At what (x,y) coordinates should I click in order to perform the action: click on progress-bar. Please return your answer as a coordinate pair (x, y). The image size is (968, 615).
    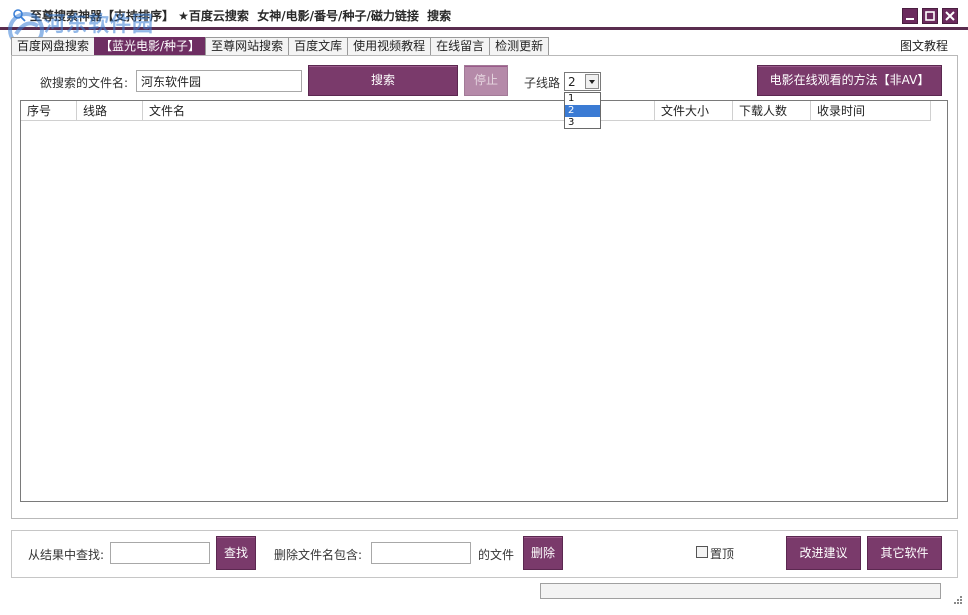
    Looking at the image, I should click on (740, 591).